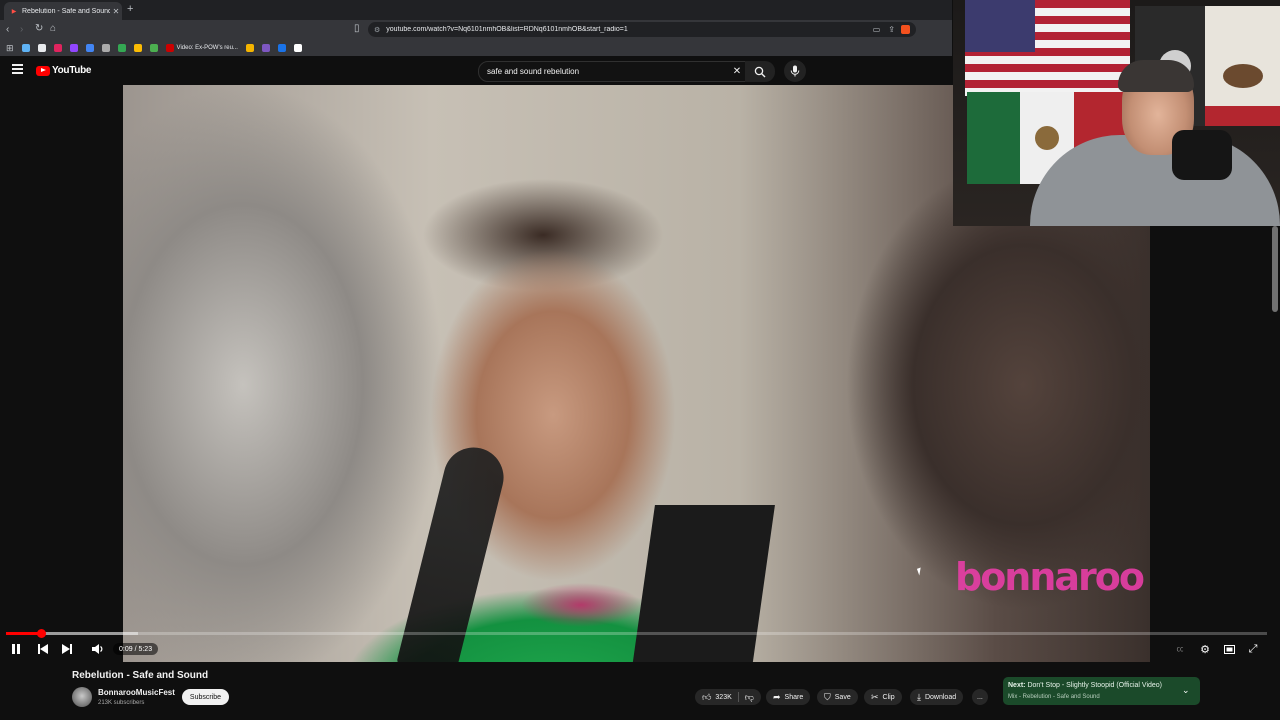  I want to click on played-bar, so click(24, 633).